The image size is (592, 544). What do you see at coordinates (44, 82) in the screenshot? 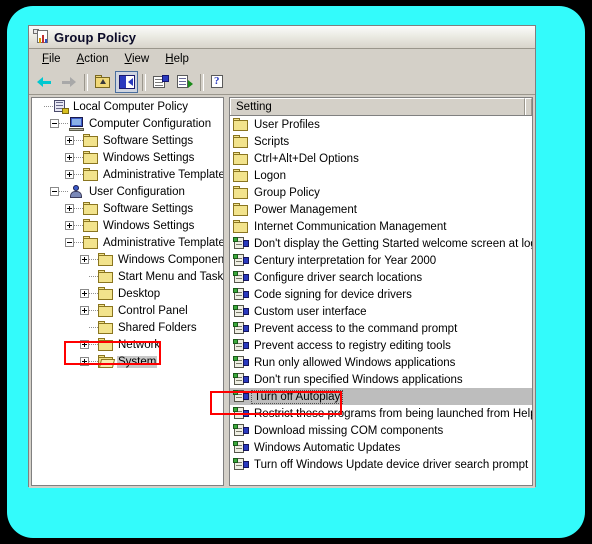
I see `back-button` at bounding box center [44, 82].